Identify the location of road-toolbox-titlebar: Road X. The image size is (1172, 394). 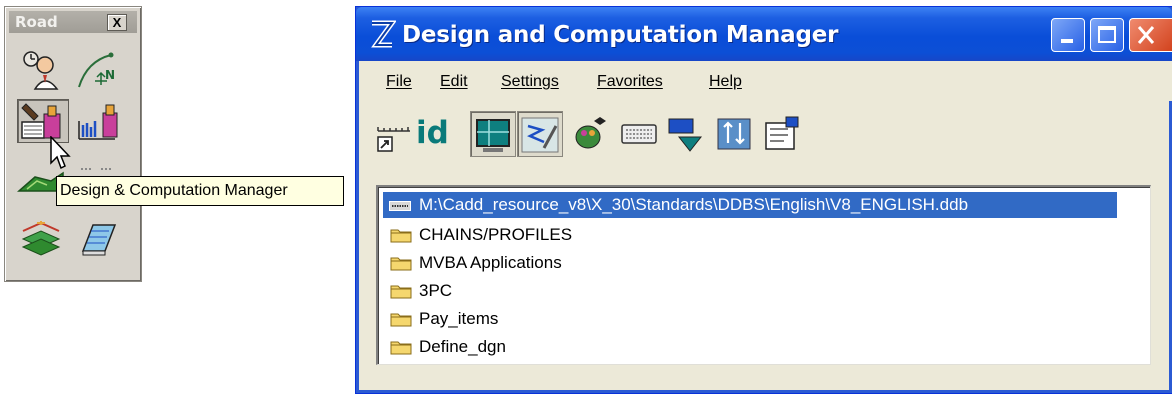
(73, 22).